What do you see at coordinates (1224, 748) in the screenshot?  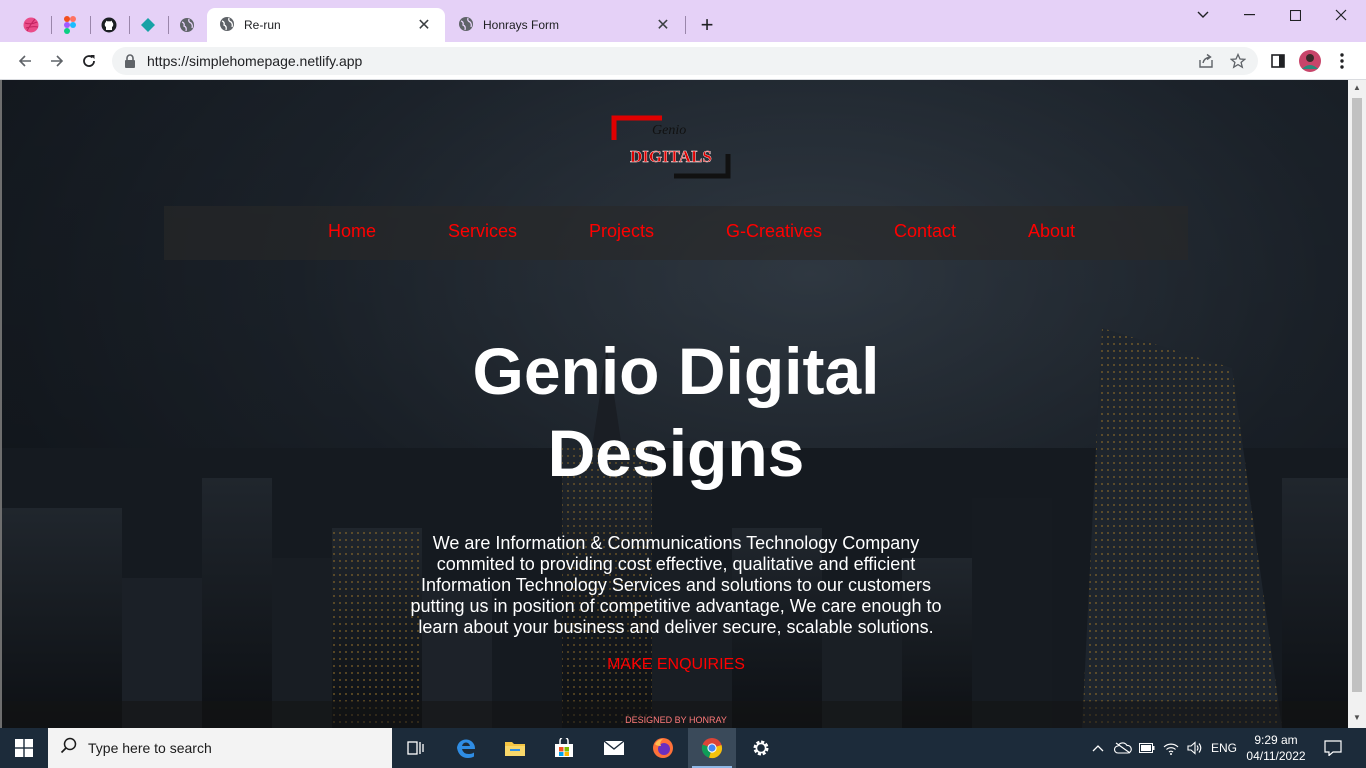 I see `input-language: ENG` at bounding box center [1224, 748].